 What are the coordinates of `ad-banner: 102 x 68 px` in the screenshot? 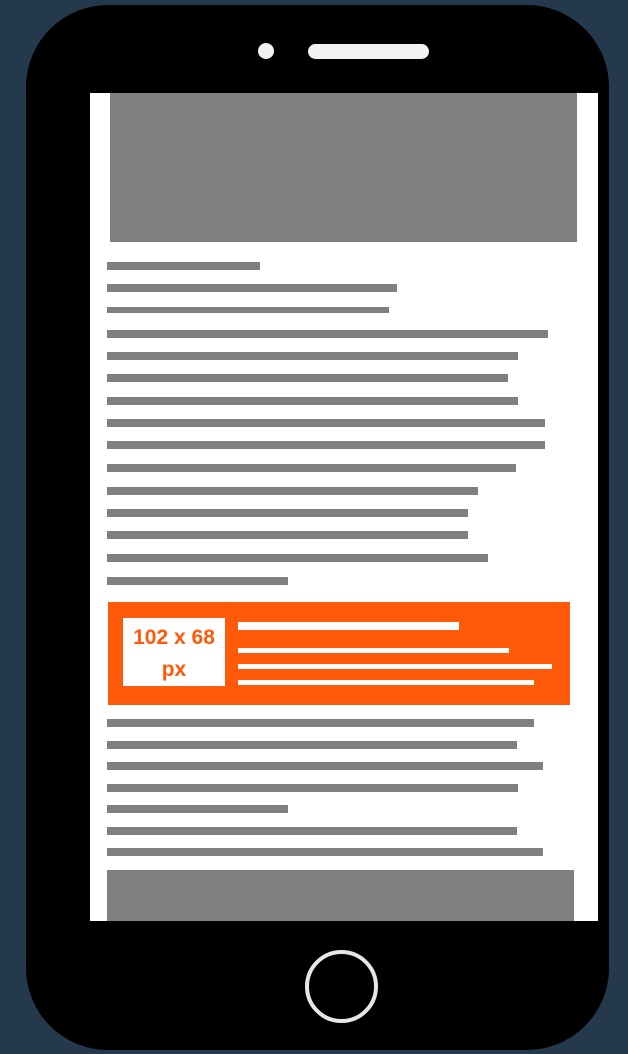 It's located at (339, 653).